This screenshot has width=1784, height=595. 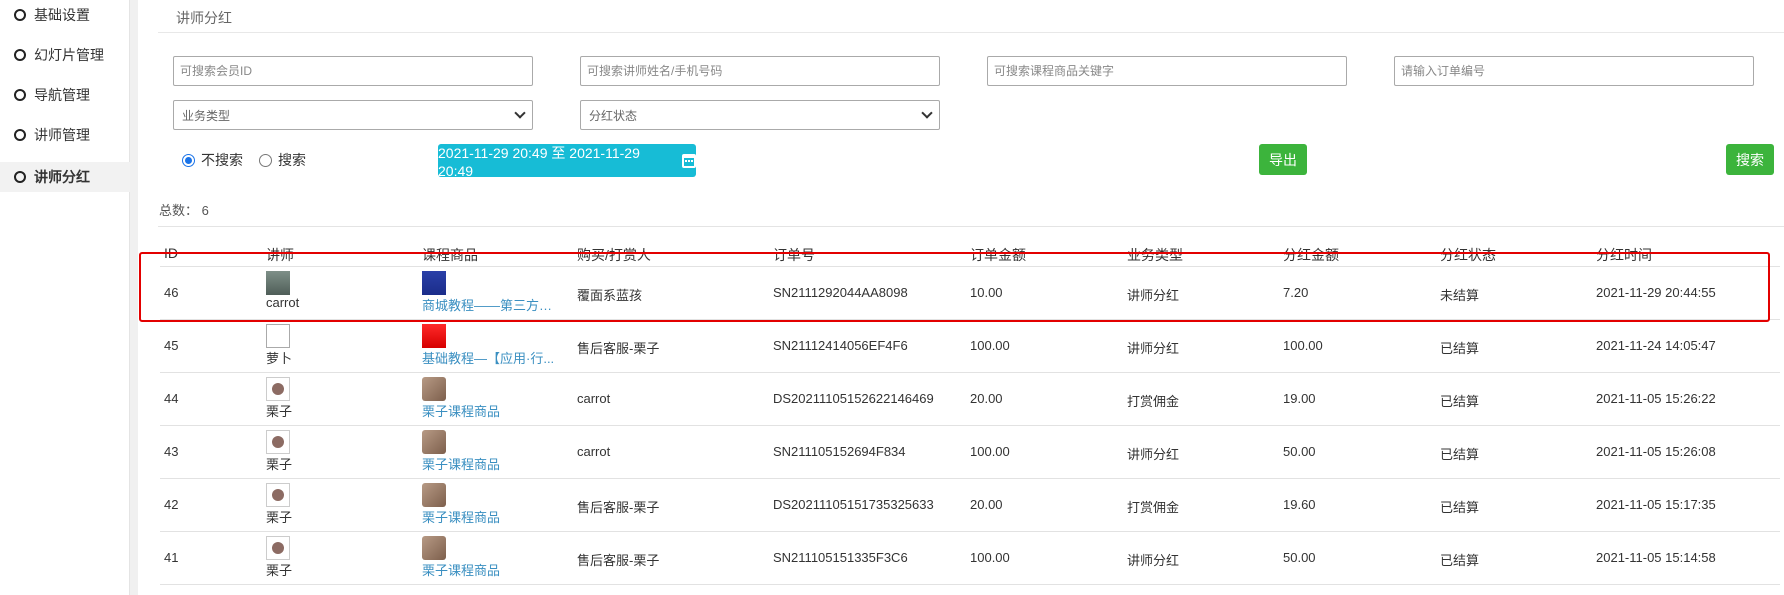 I want to click on sidebar-item-basic-settings: 基础设置, so click(x=65, y=15).